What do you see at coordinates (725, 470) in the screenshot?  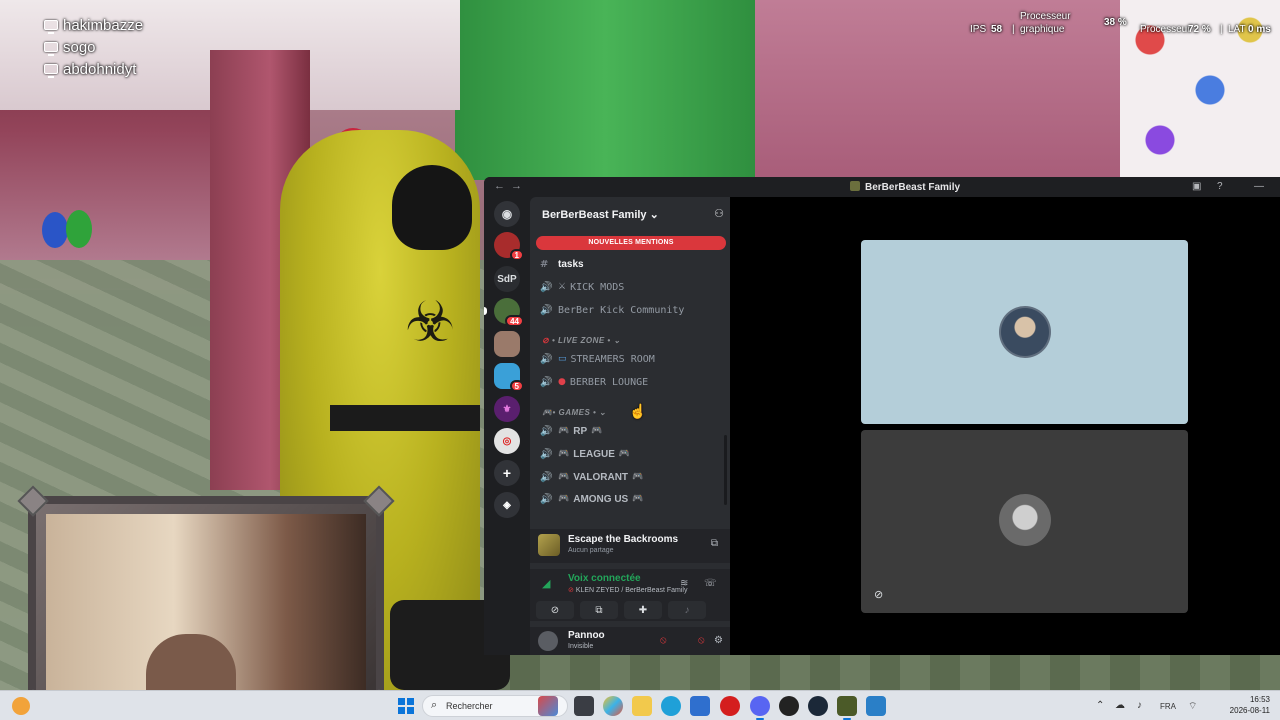 I see `channel-scrollbar` at bounding box center [725, 470].